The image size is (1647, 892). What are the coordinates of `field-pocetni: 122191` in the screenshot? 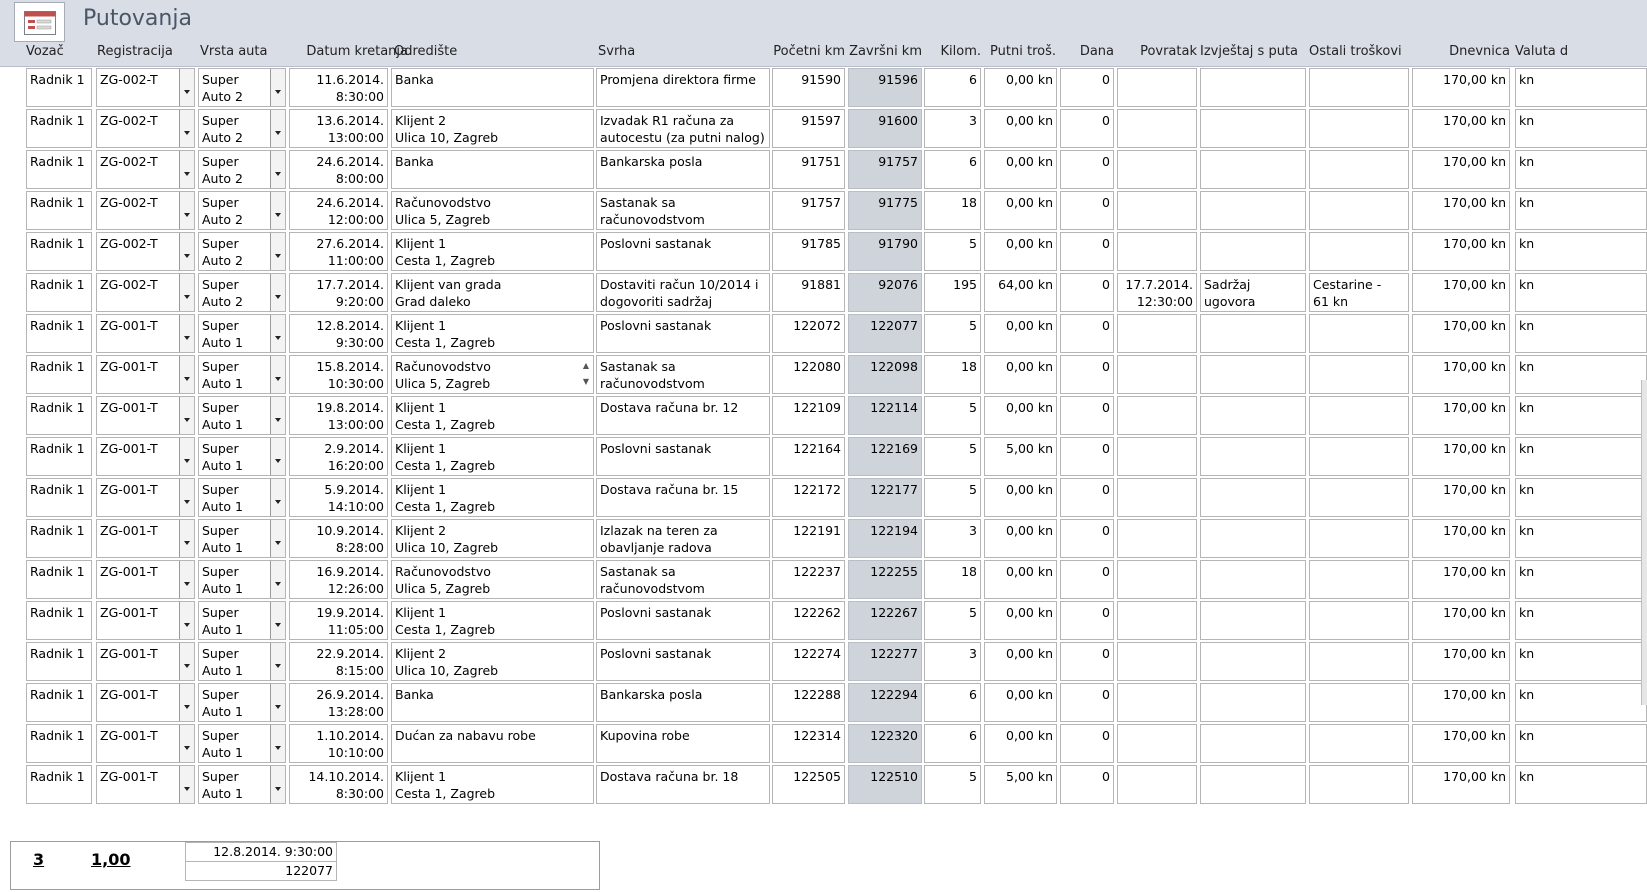 It's located at (808, 538).